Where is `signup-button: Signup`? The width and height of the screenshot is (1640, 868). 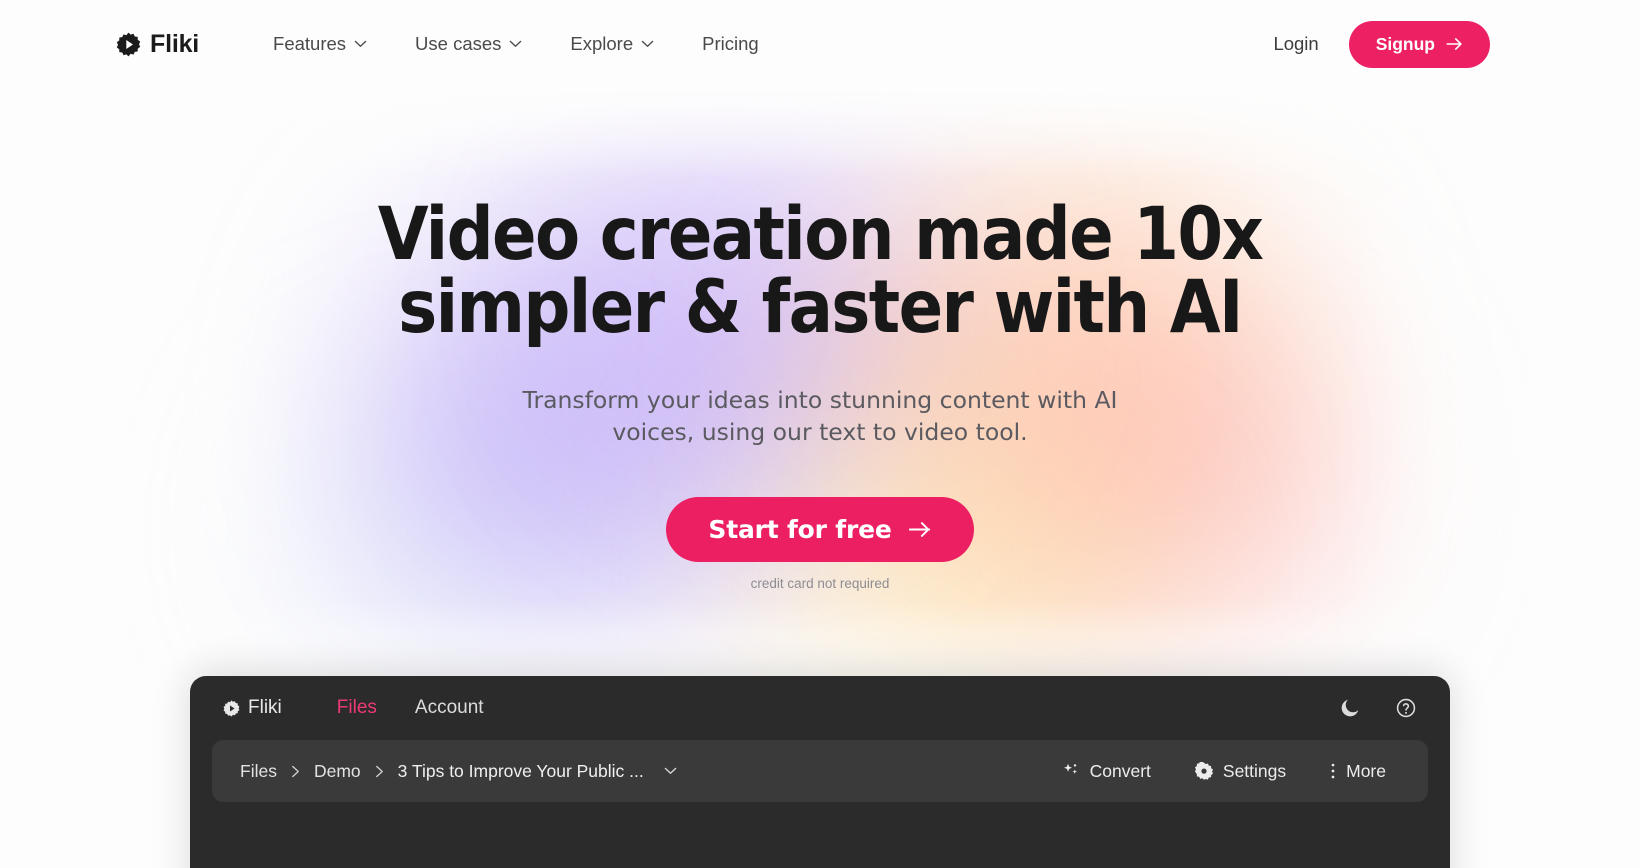 signup-button: Signup is located at coordinates (1419, 44).